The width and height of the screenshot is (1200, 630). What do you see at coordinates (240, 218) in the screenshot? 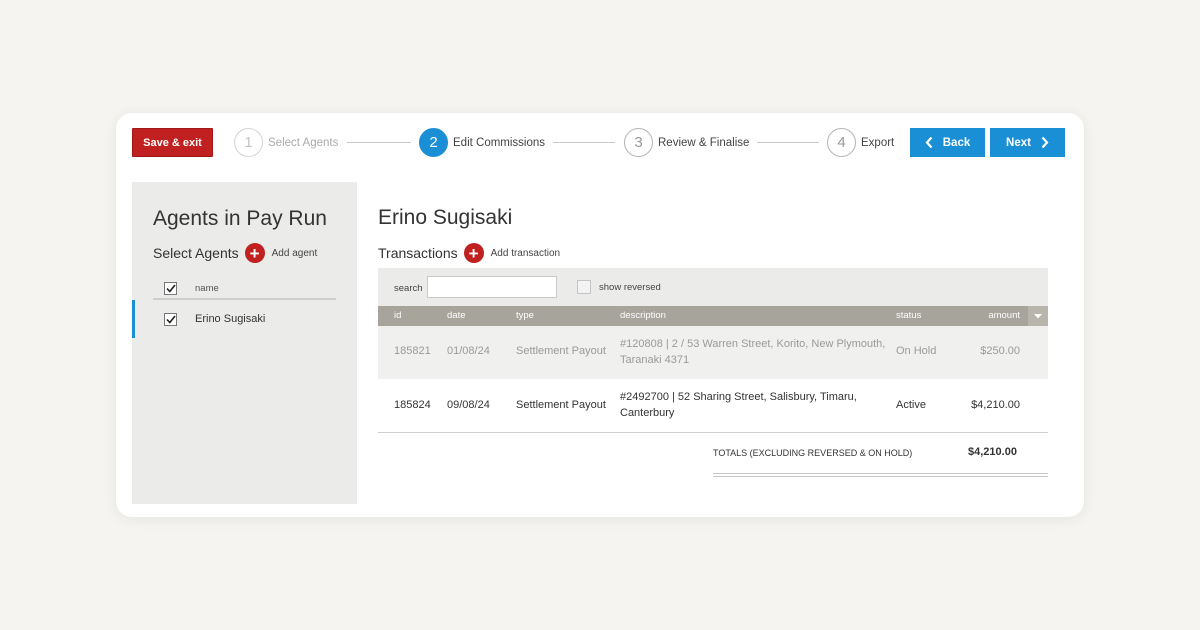
I see `sidebar-title: Agents in Pay Run` at bounding box center [240, 218].